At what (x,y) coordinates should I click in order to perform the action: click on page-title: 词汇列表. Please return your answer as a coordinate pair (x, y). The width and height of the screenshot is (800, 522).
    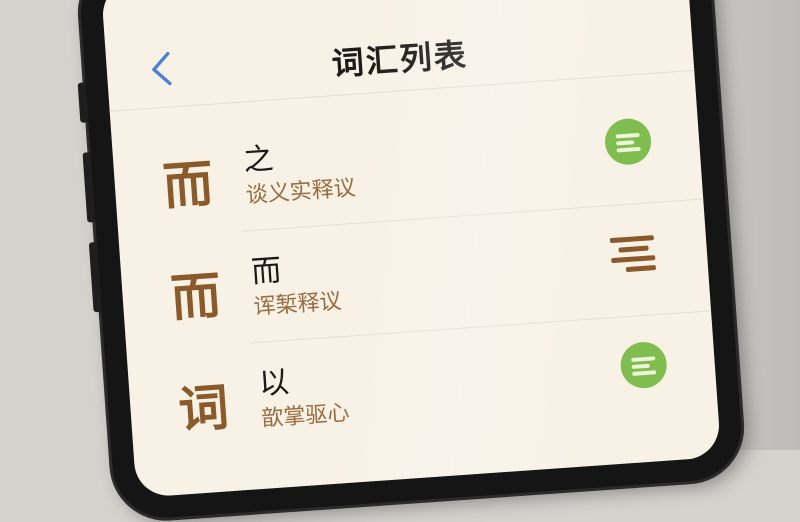
    Looking at the image, I should click on (399, 59).